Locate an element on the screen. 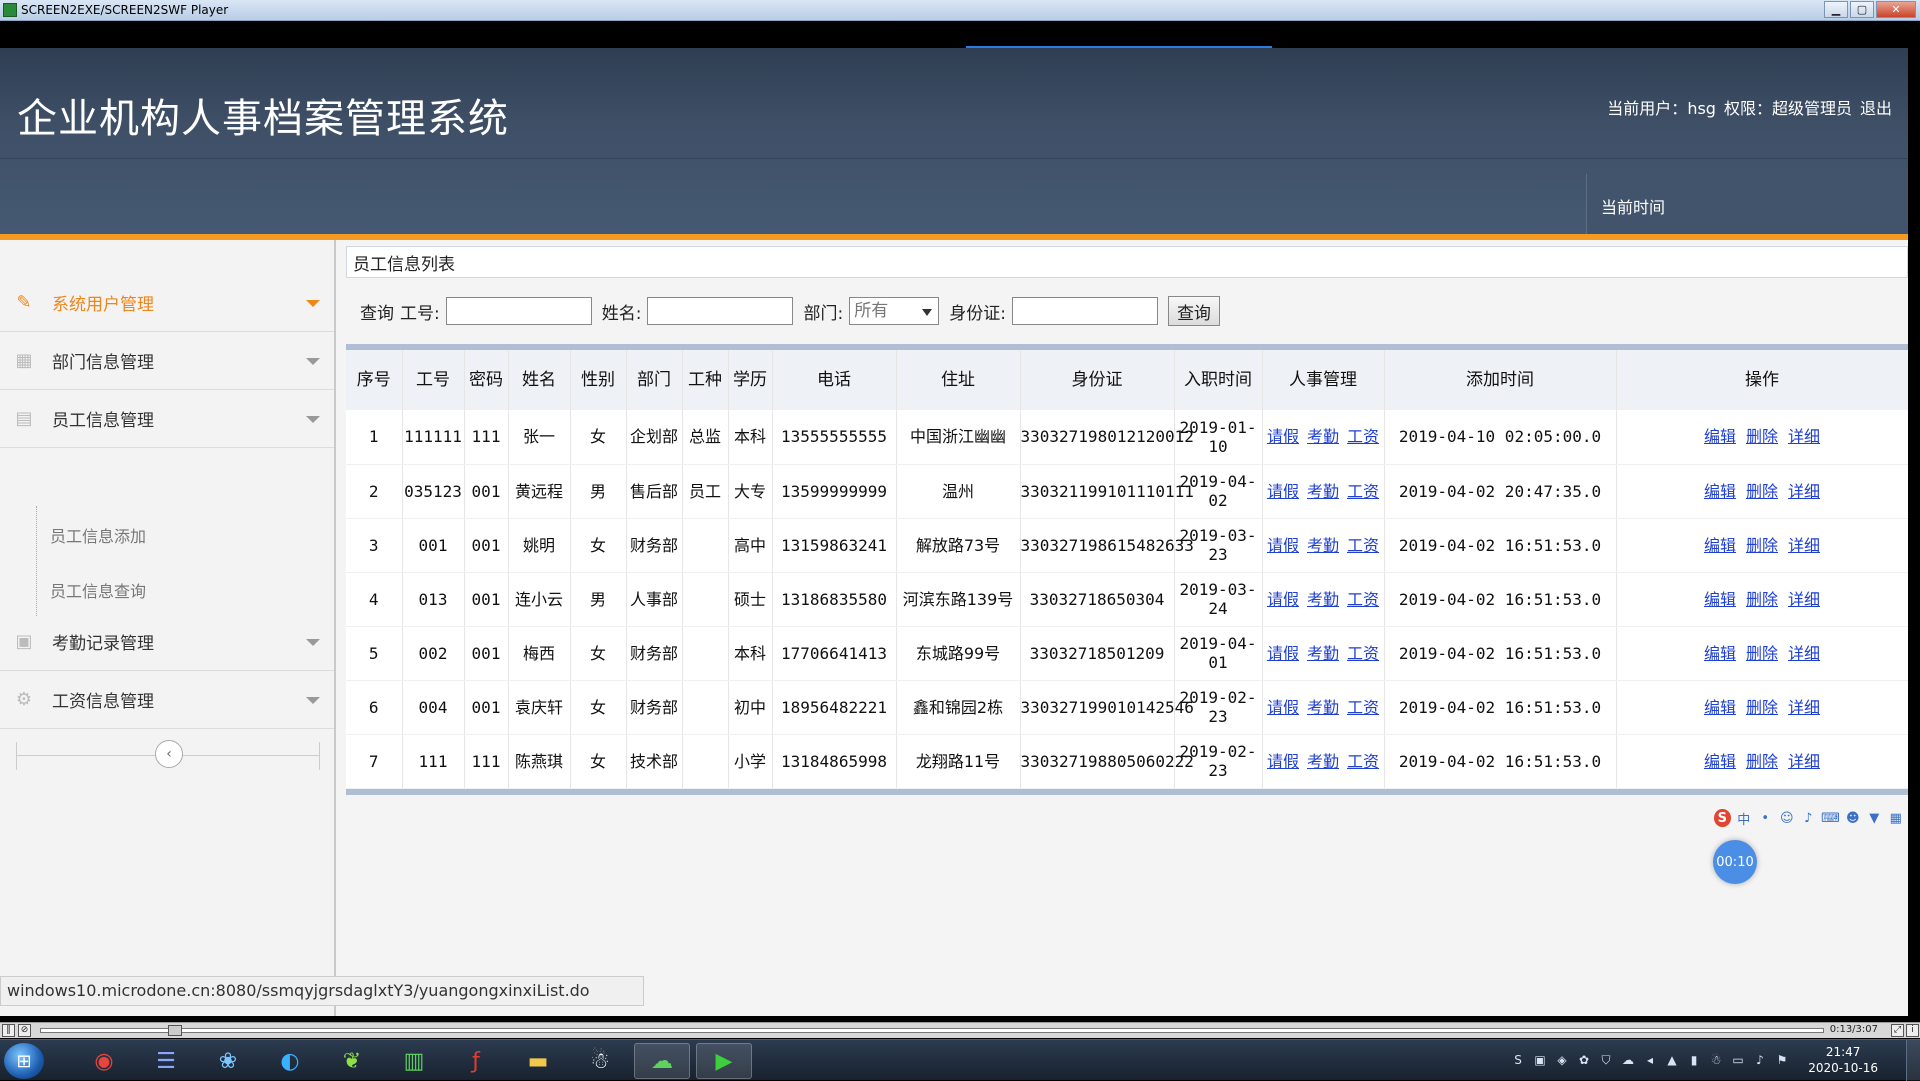 This screenshot has height=1081, width=1920. name-input is located at coordinates (720, 311).